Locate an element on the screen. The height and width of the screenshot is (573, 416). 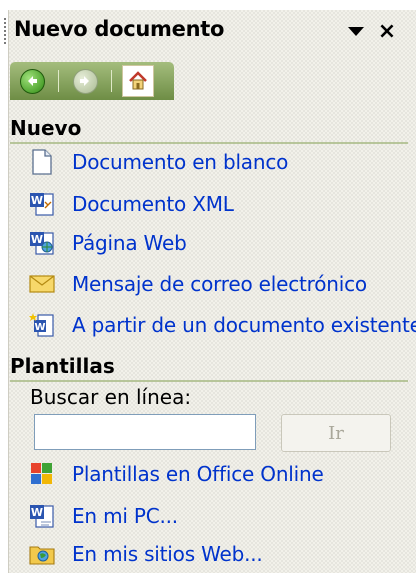
pane-menu-button is located at coordinates (356, 31).